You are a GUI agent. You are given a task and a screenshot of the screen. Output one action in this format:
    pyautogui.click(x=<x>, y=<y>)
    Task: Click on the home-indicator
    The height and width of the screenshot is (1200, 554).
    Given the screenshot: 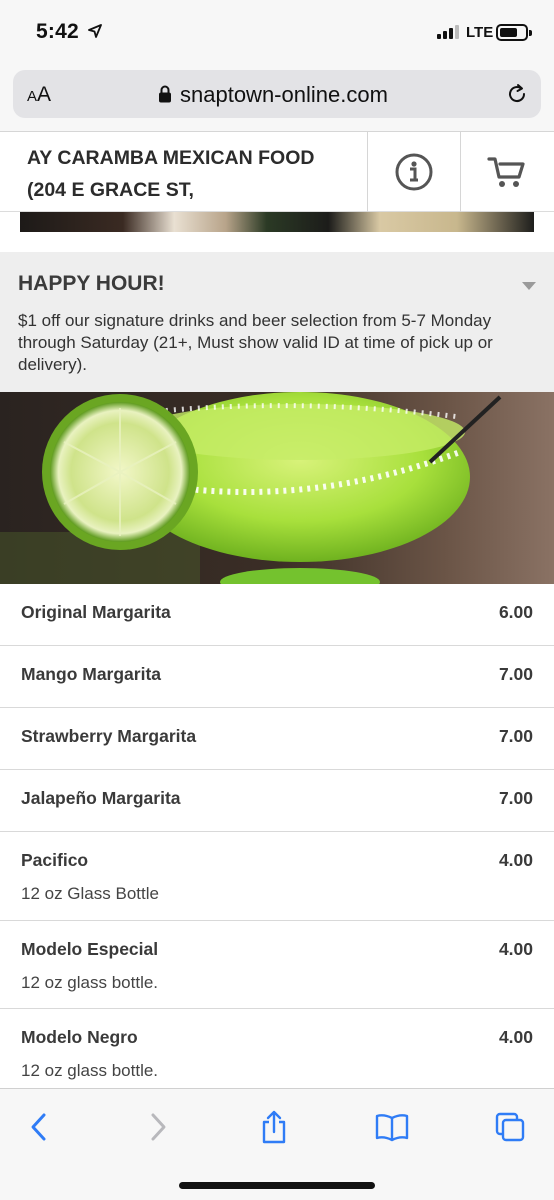 What is the action you would take?
    pyautogui.click(x=277, y=1185)
    